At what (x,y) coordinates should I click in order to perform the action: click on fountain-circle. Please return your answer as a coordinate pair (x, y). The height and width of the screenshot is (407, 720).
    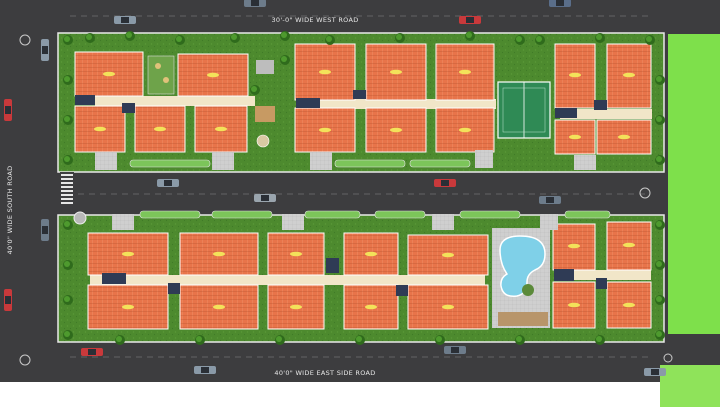
    Looking at the image, I should click on (80, 218).